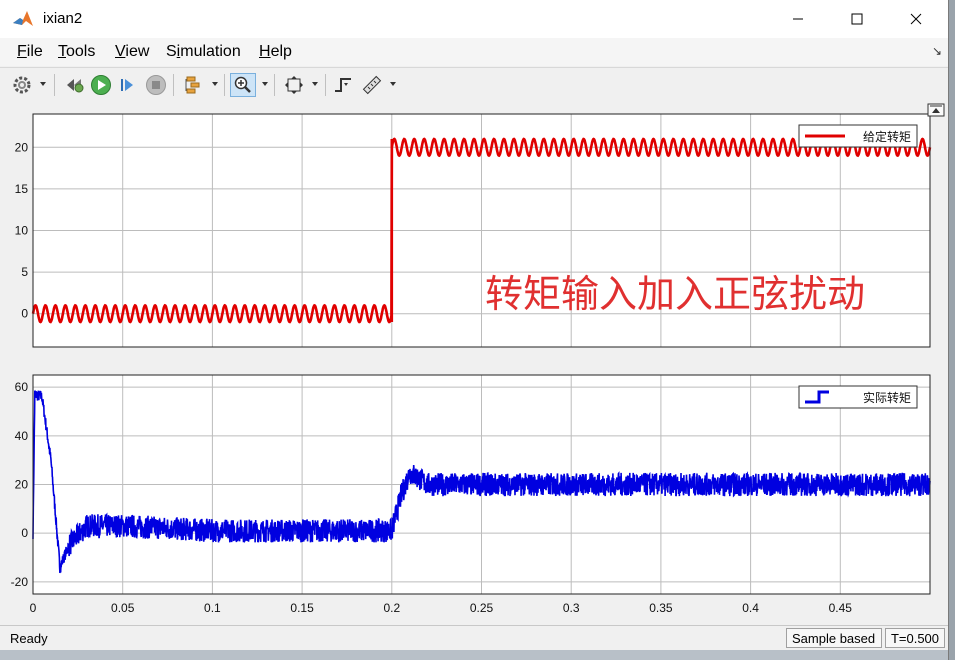 The width and height of the screenshot is (955, 660). I want to click on close-icon, so click(916, 19).